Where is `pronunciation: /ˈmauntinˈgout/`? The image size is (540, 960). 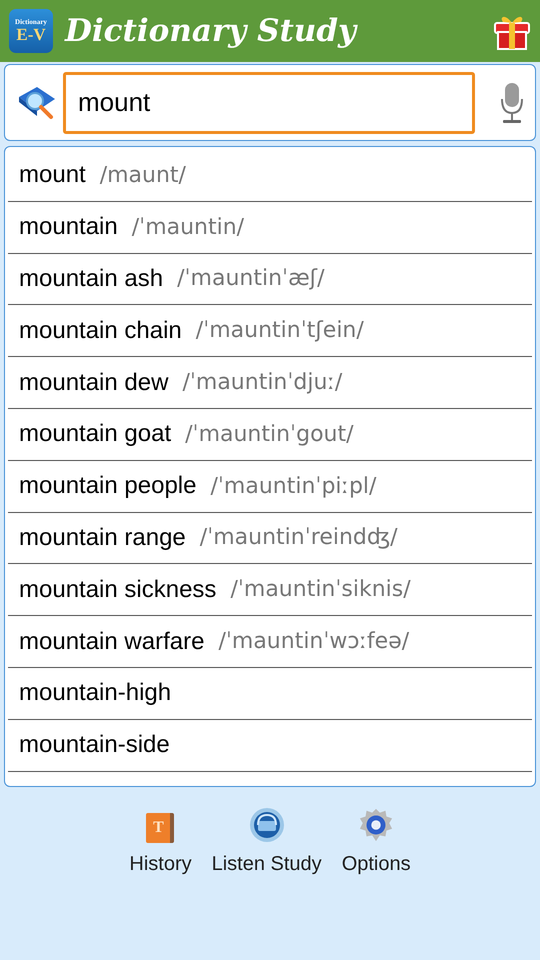
pronunciation: /ˈmauntinˈgout/ is located at coordinates (269, 434).